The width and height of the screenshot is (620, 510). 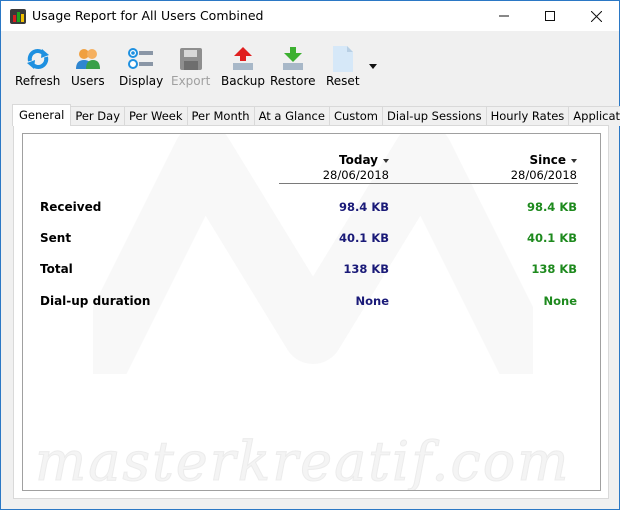 I want to click on users-icon, so click(x=87, y=59).